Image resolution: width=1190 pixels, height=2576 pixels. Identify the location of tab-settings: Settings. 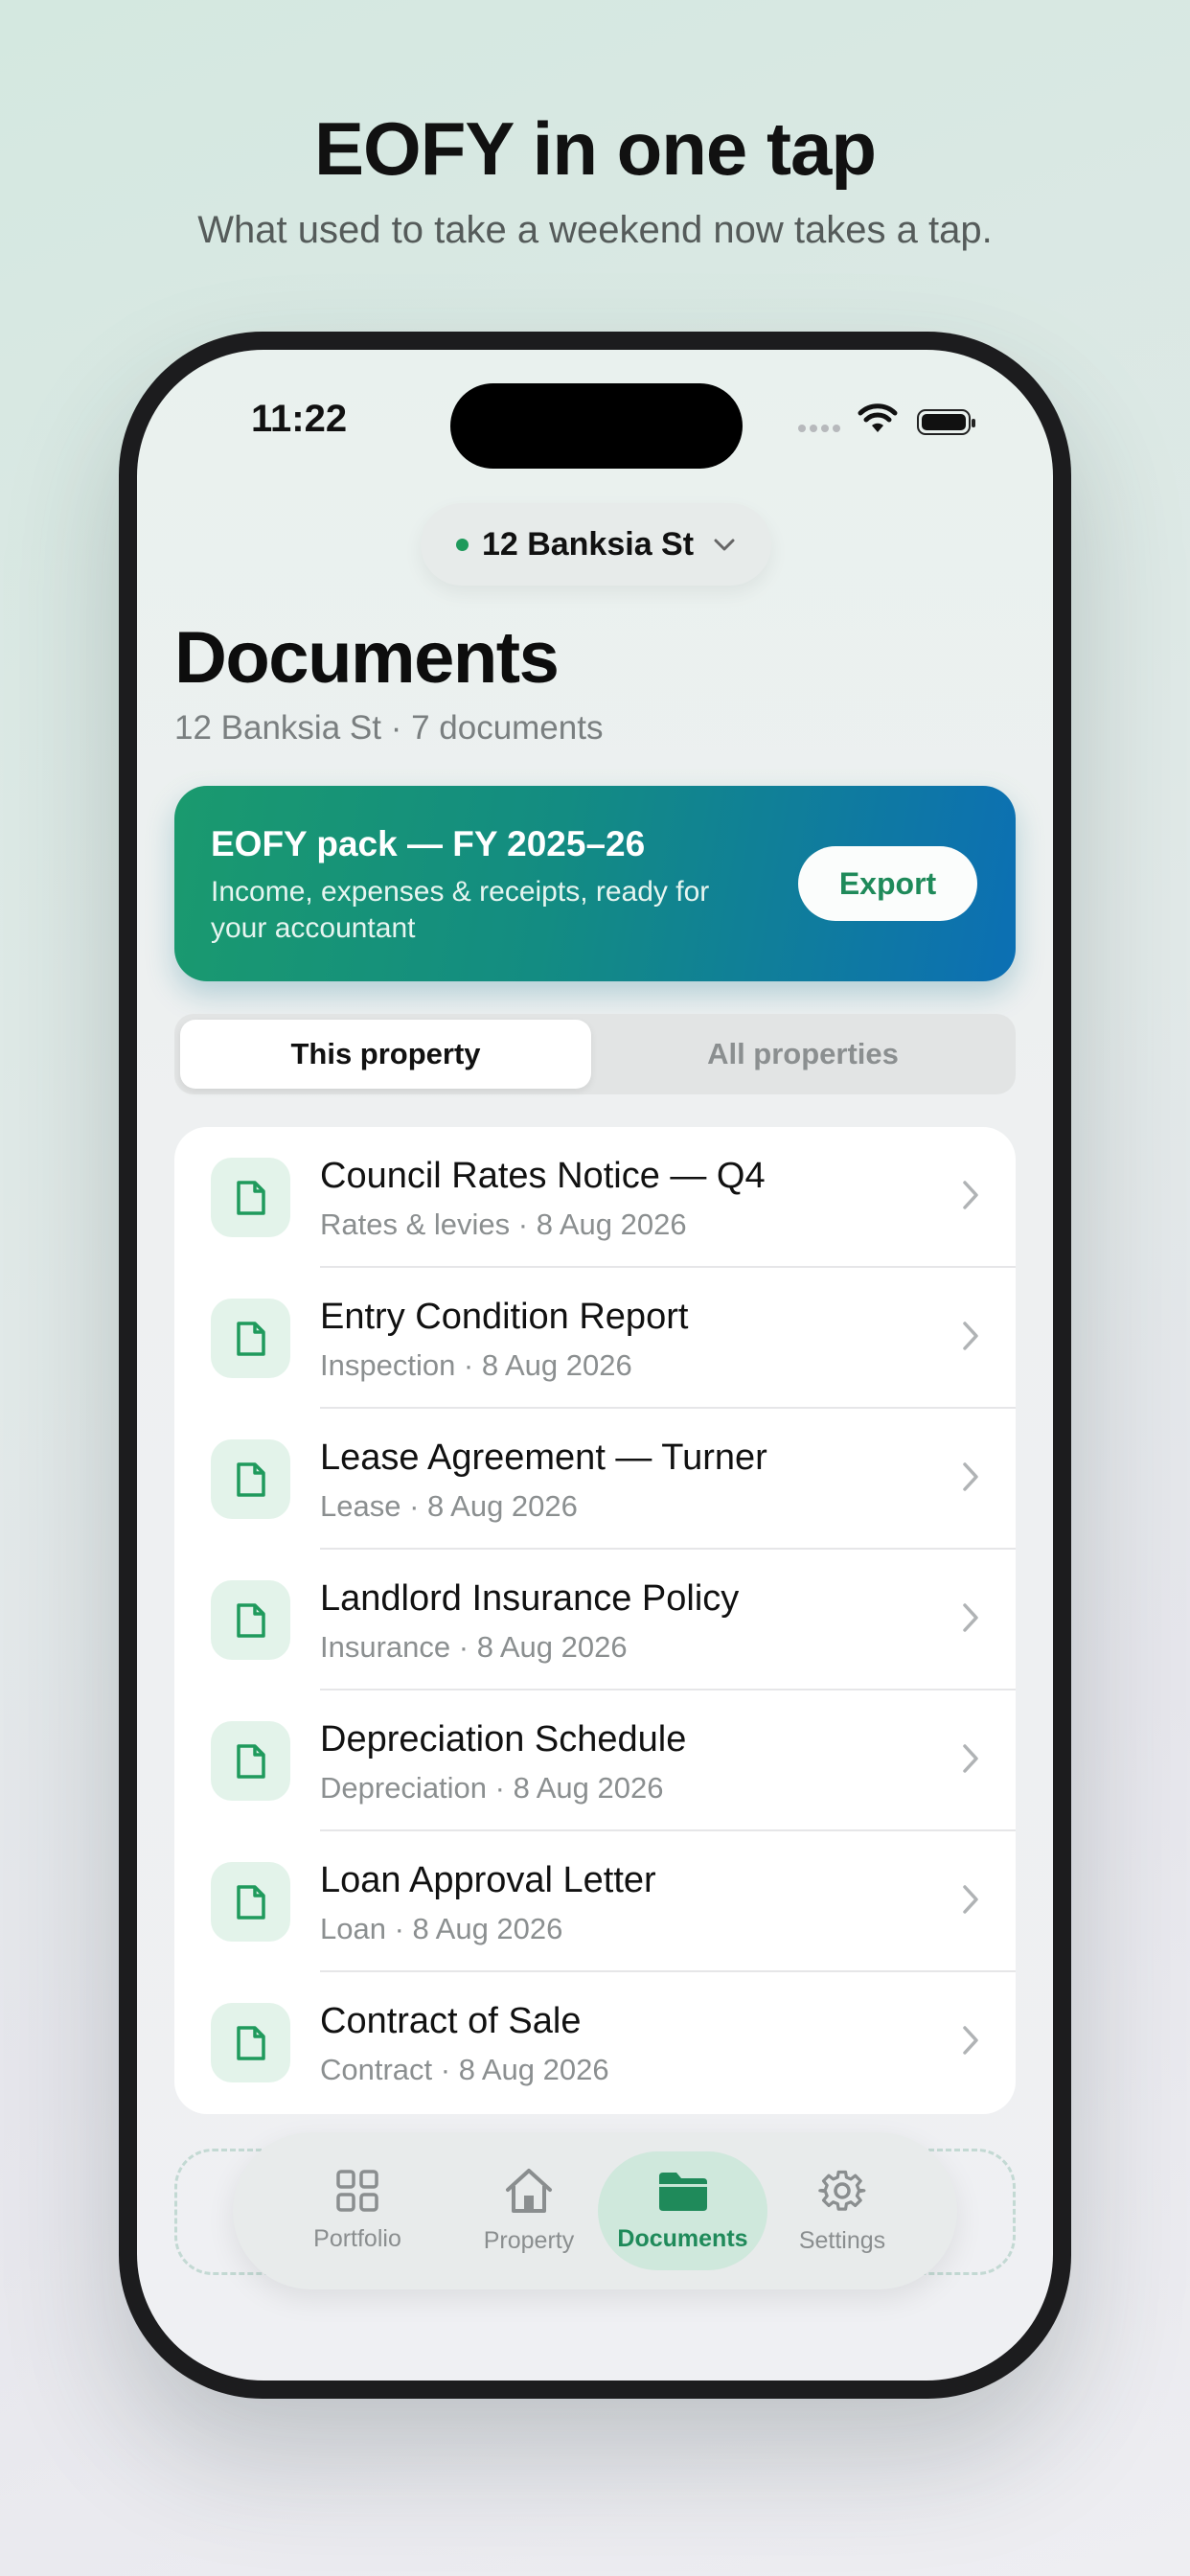
(842, 2210).